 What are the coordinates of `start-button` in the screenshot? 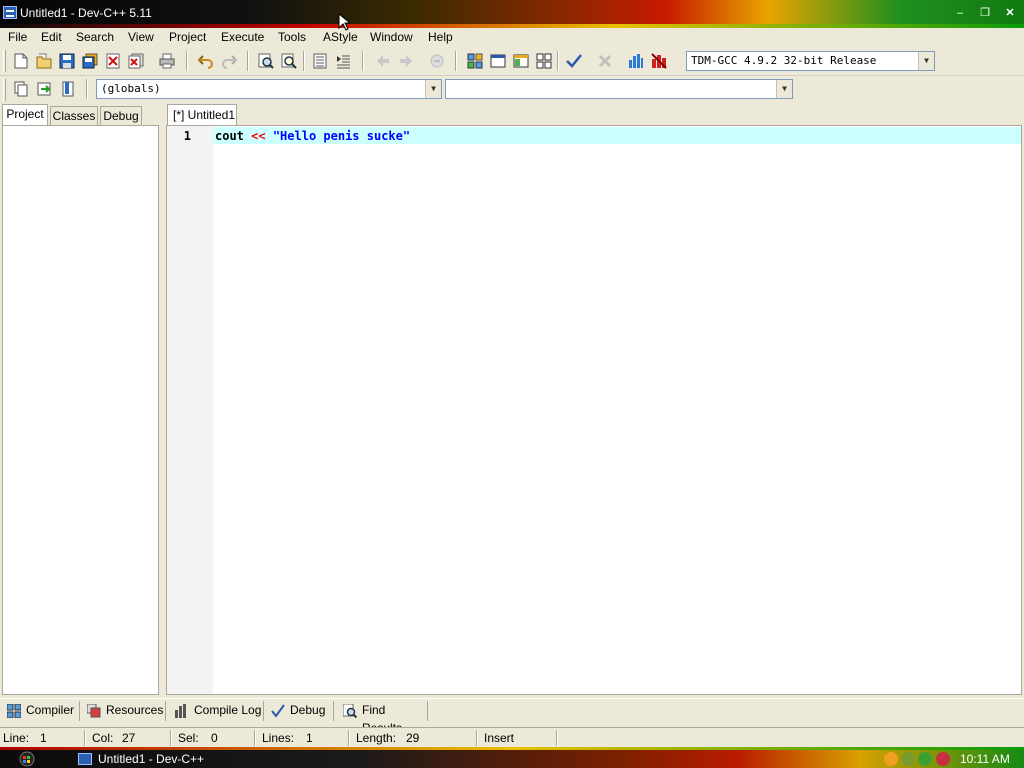 It's located at (27, 759).